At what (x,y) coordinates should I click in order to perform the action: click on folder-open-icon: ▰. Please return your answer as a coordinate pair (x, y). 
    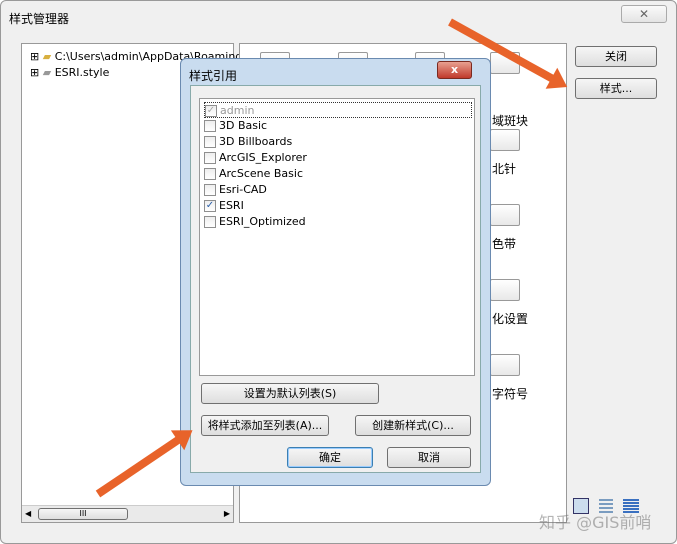
    Looking at the image, I should click on (47, 56).